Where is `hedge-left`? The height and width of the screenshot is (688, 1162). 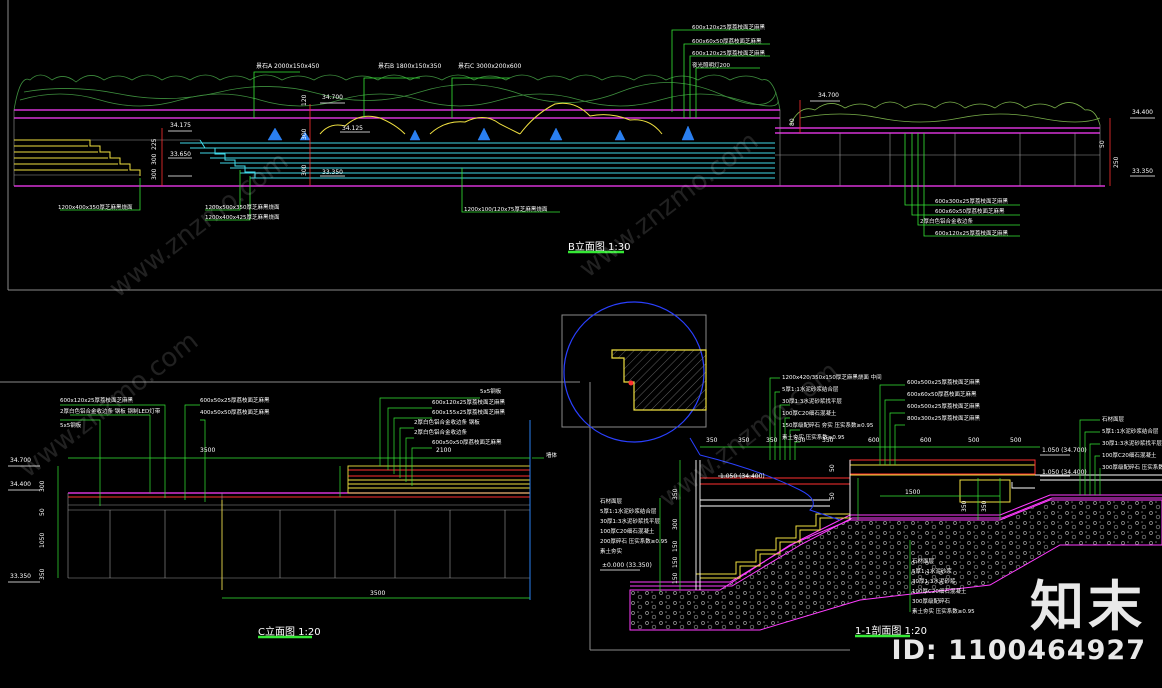 hedge-left is located at coordinates (397, 92).